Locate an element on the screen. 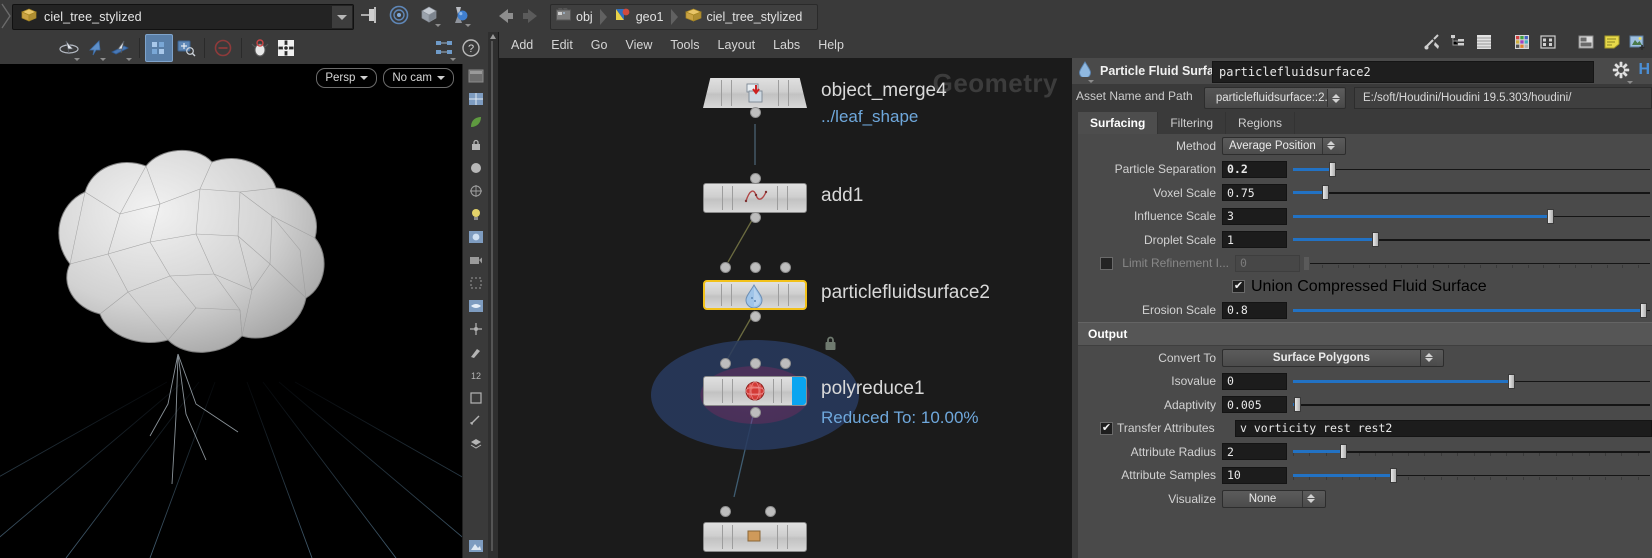  sticky-note-icon is located at coordinates (1612, 42).